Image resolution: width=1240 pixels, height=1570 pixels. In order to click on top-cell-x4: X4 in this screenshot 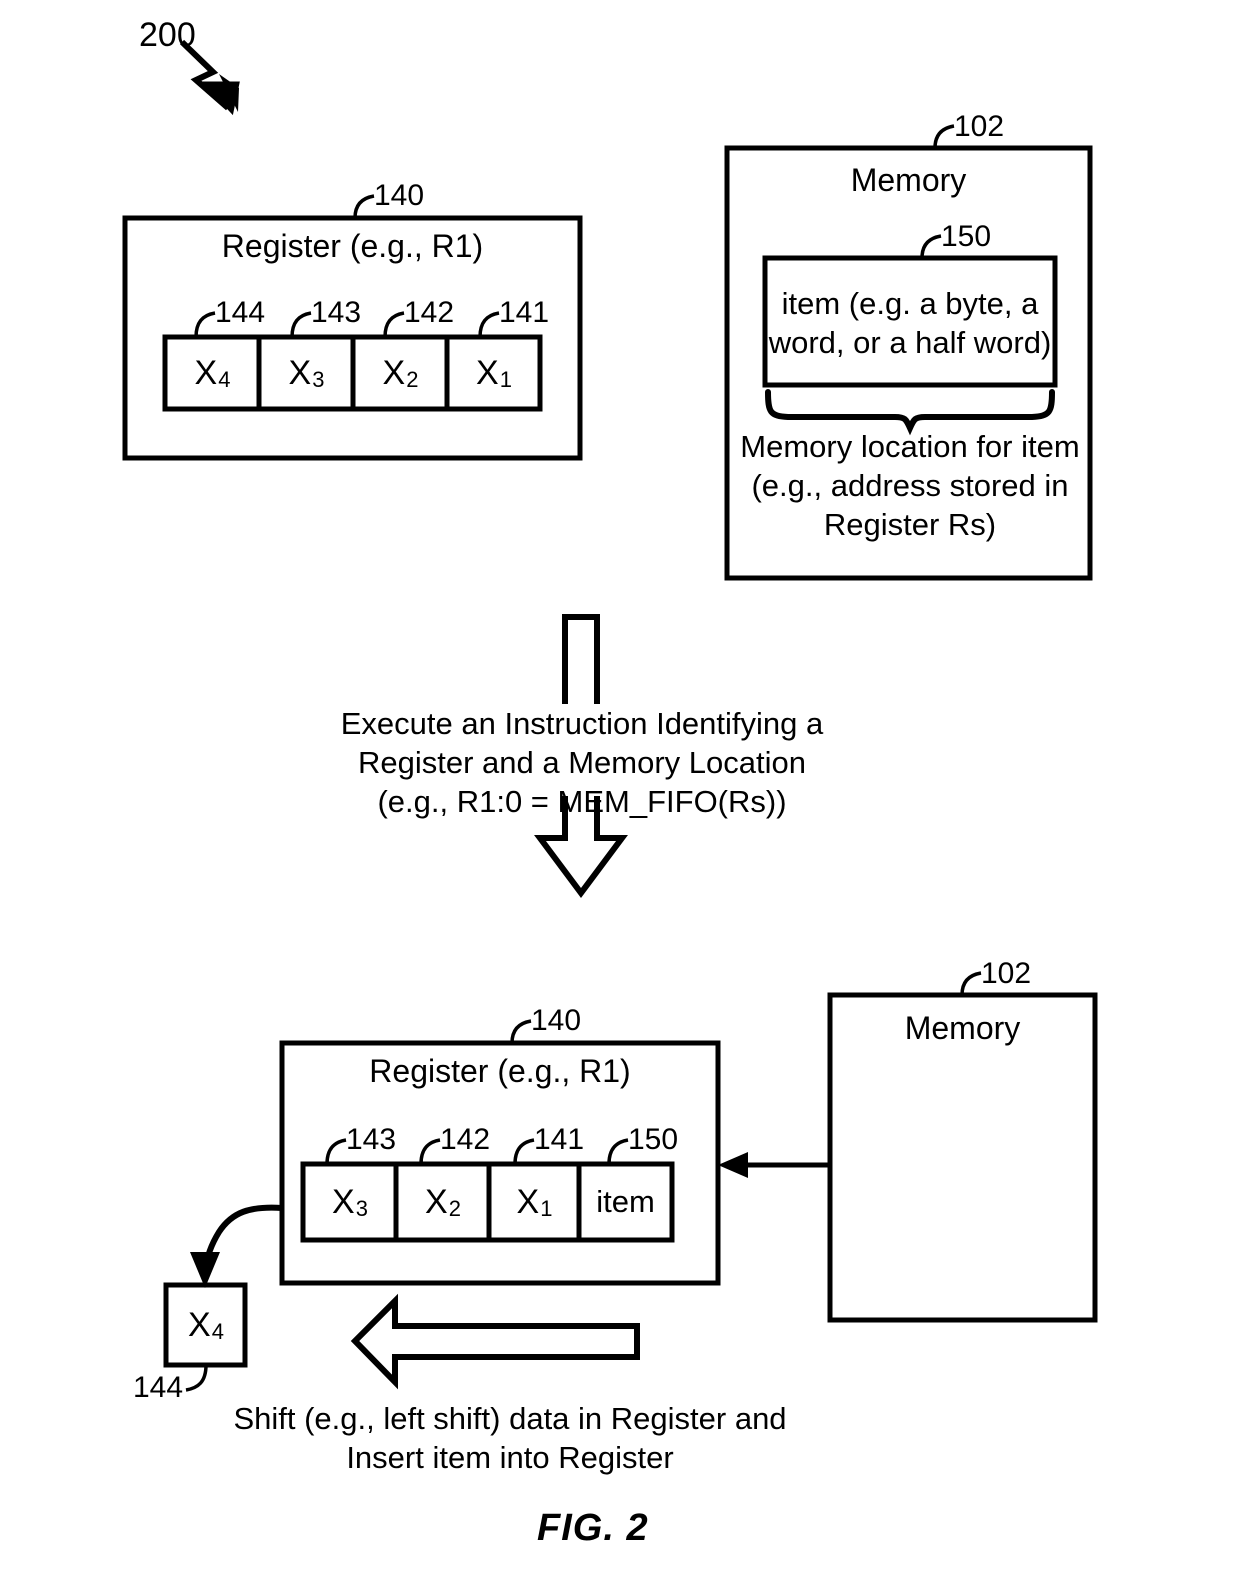, I will do `click(212, 373)`.